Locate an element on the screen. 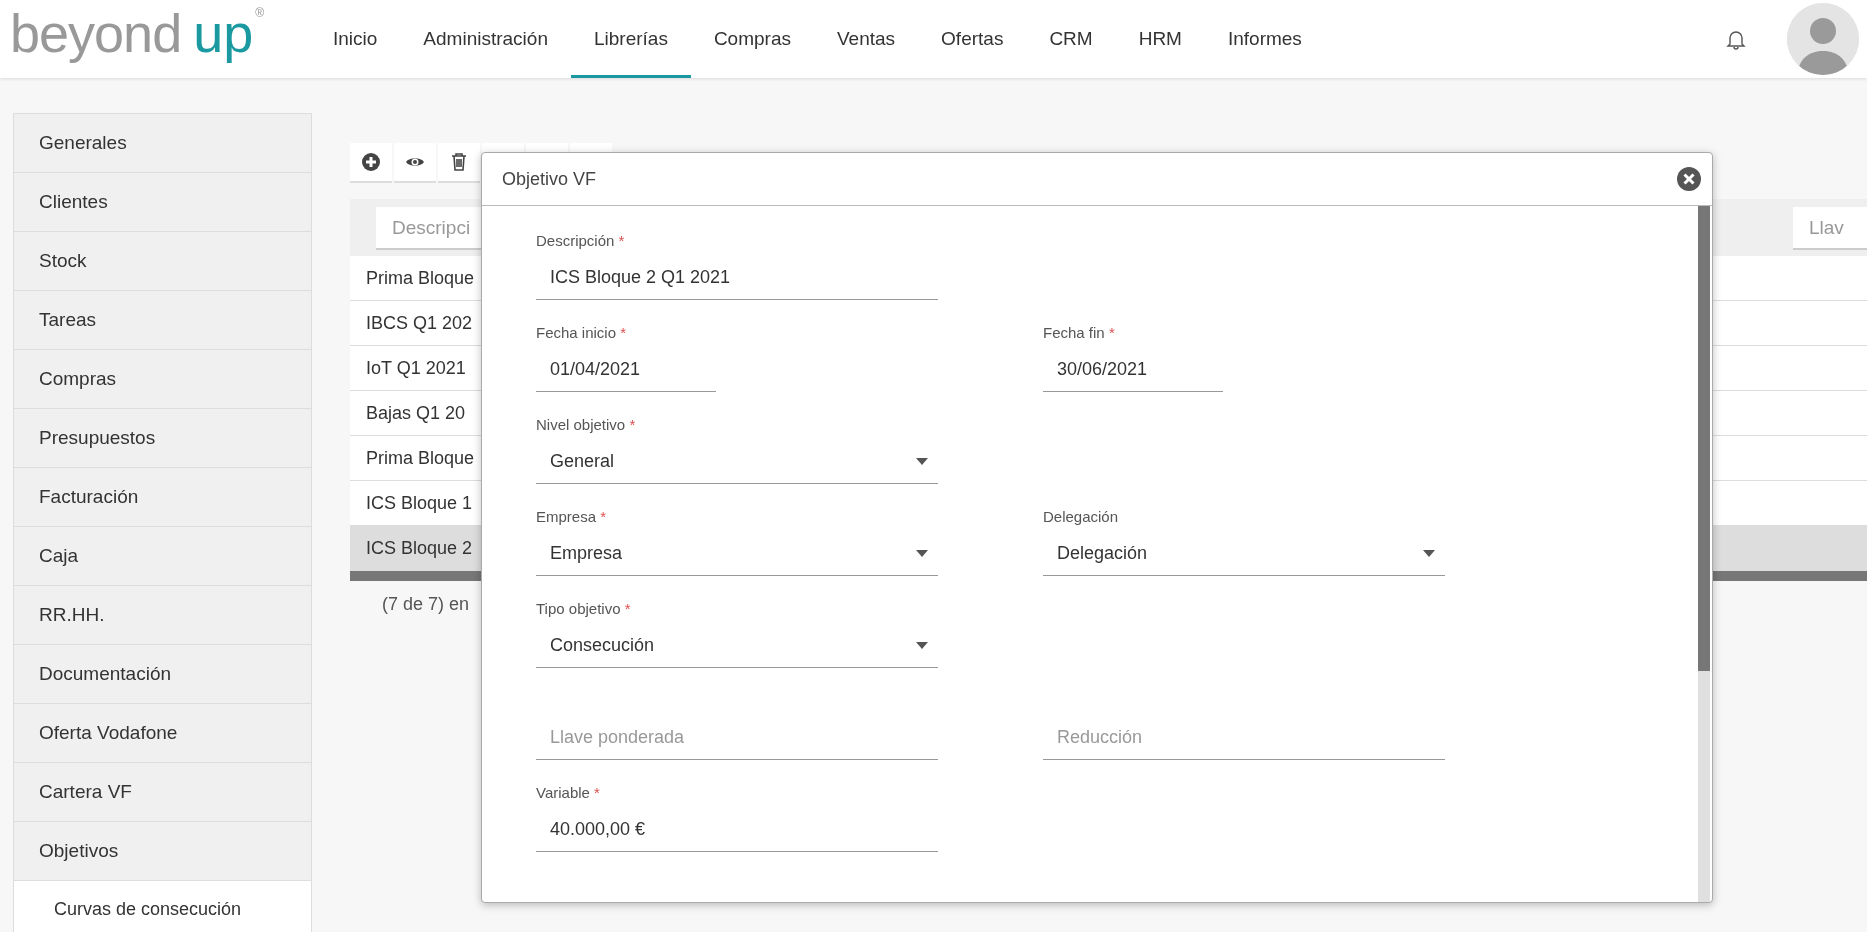  input-field: 40.000,00 € is located at coordinates (737, 830).